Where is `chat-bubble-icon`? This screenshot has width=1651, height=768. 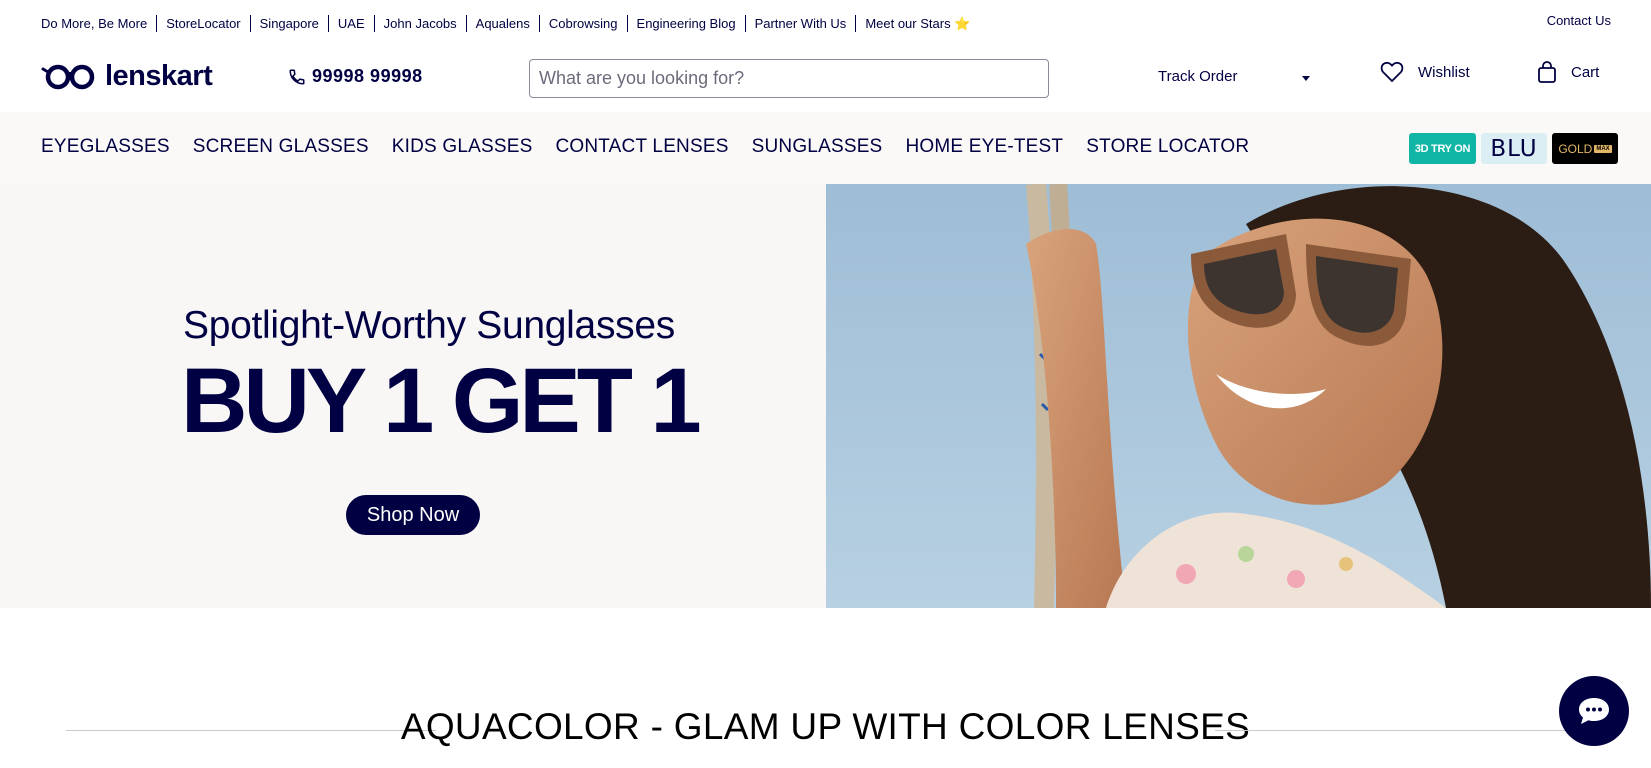 chat-bubble-icon is located at coordinates (1594, 711).